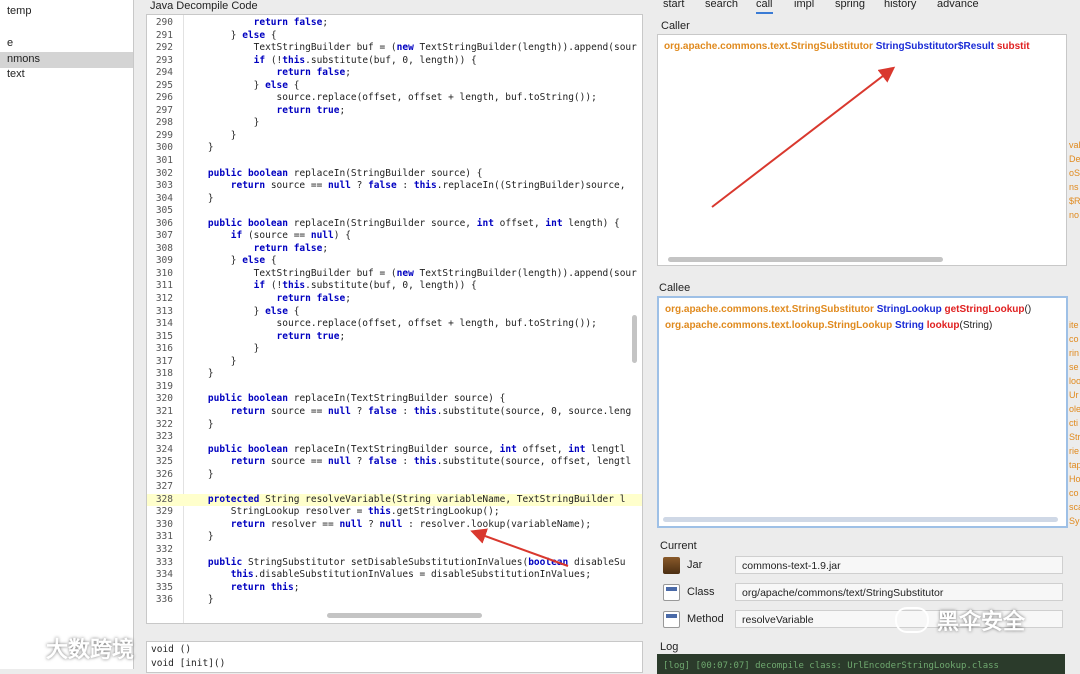 This screenshot has height=674, width=1080. Describe the element at coordinates (519, 547) in the screenshot. I see `arrow-to-lookup` at that location.